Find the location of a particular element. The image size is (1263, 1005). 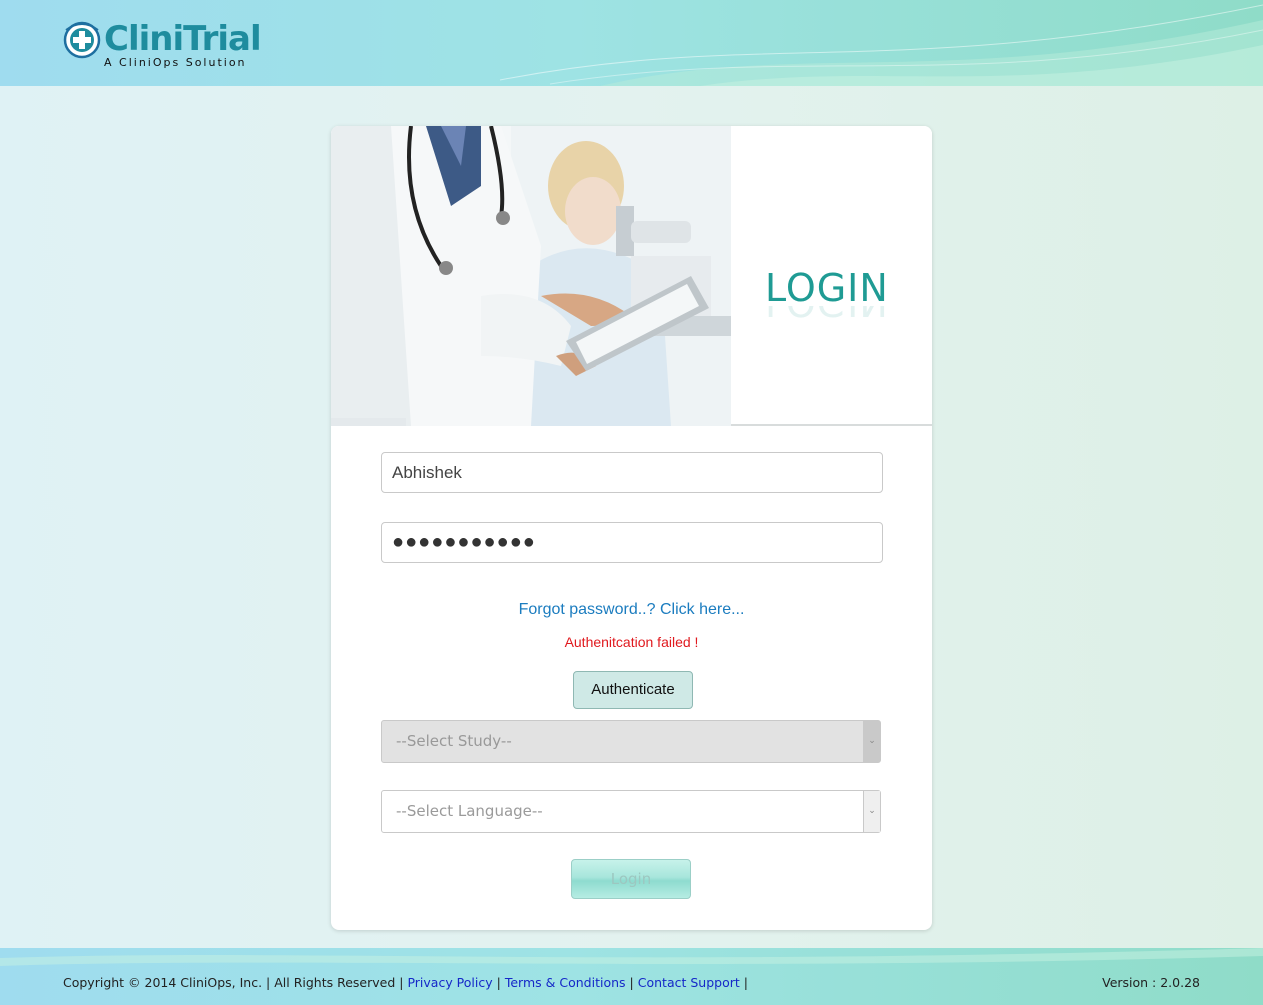

privacy-policy-link: Privacy Policy is located at coordinates (449, 982).